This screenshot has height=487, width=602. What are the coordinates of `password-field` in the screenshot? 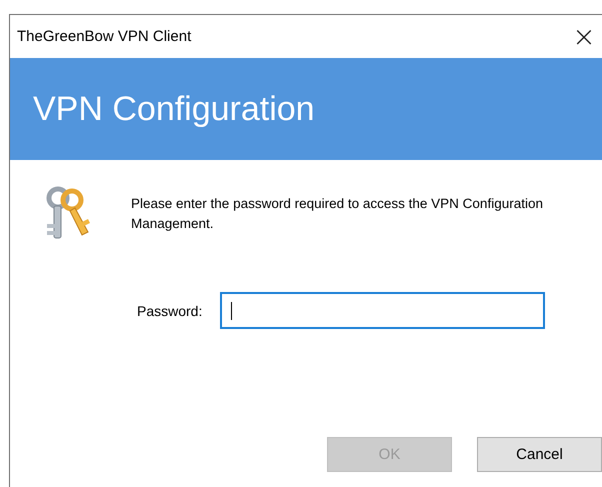 It's located at (383, 310).